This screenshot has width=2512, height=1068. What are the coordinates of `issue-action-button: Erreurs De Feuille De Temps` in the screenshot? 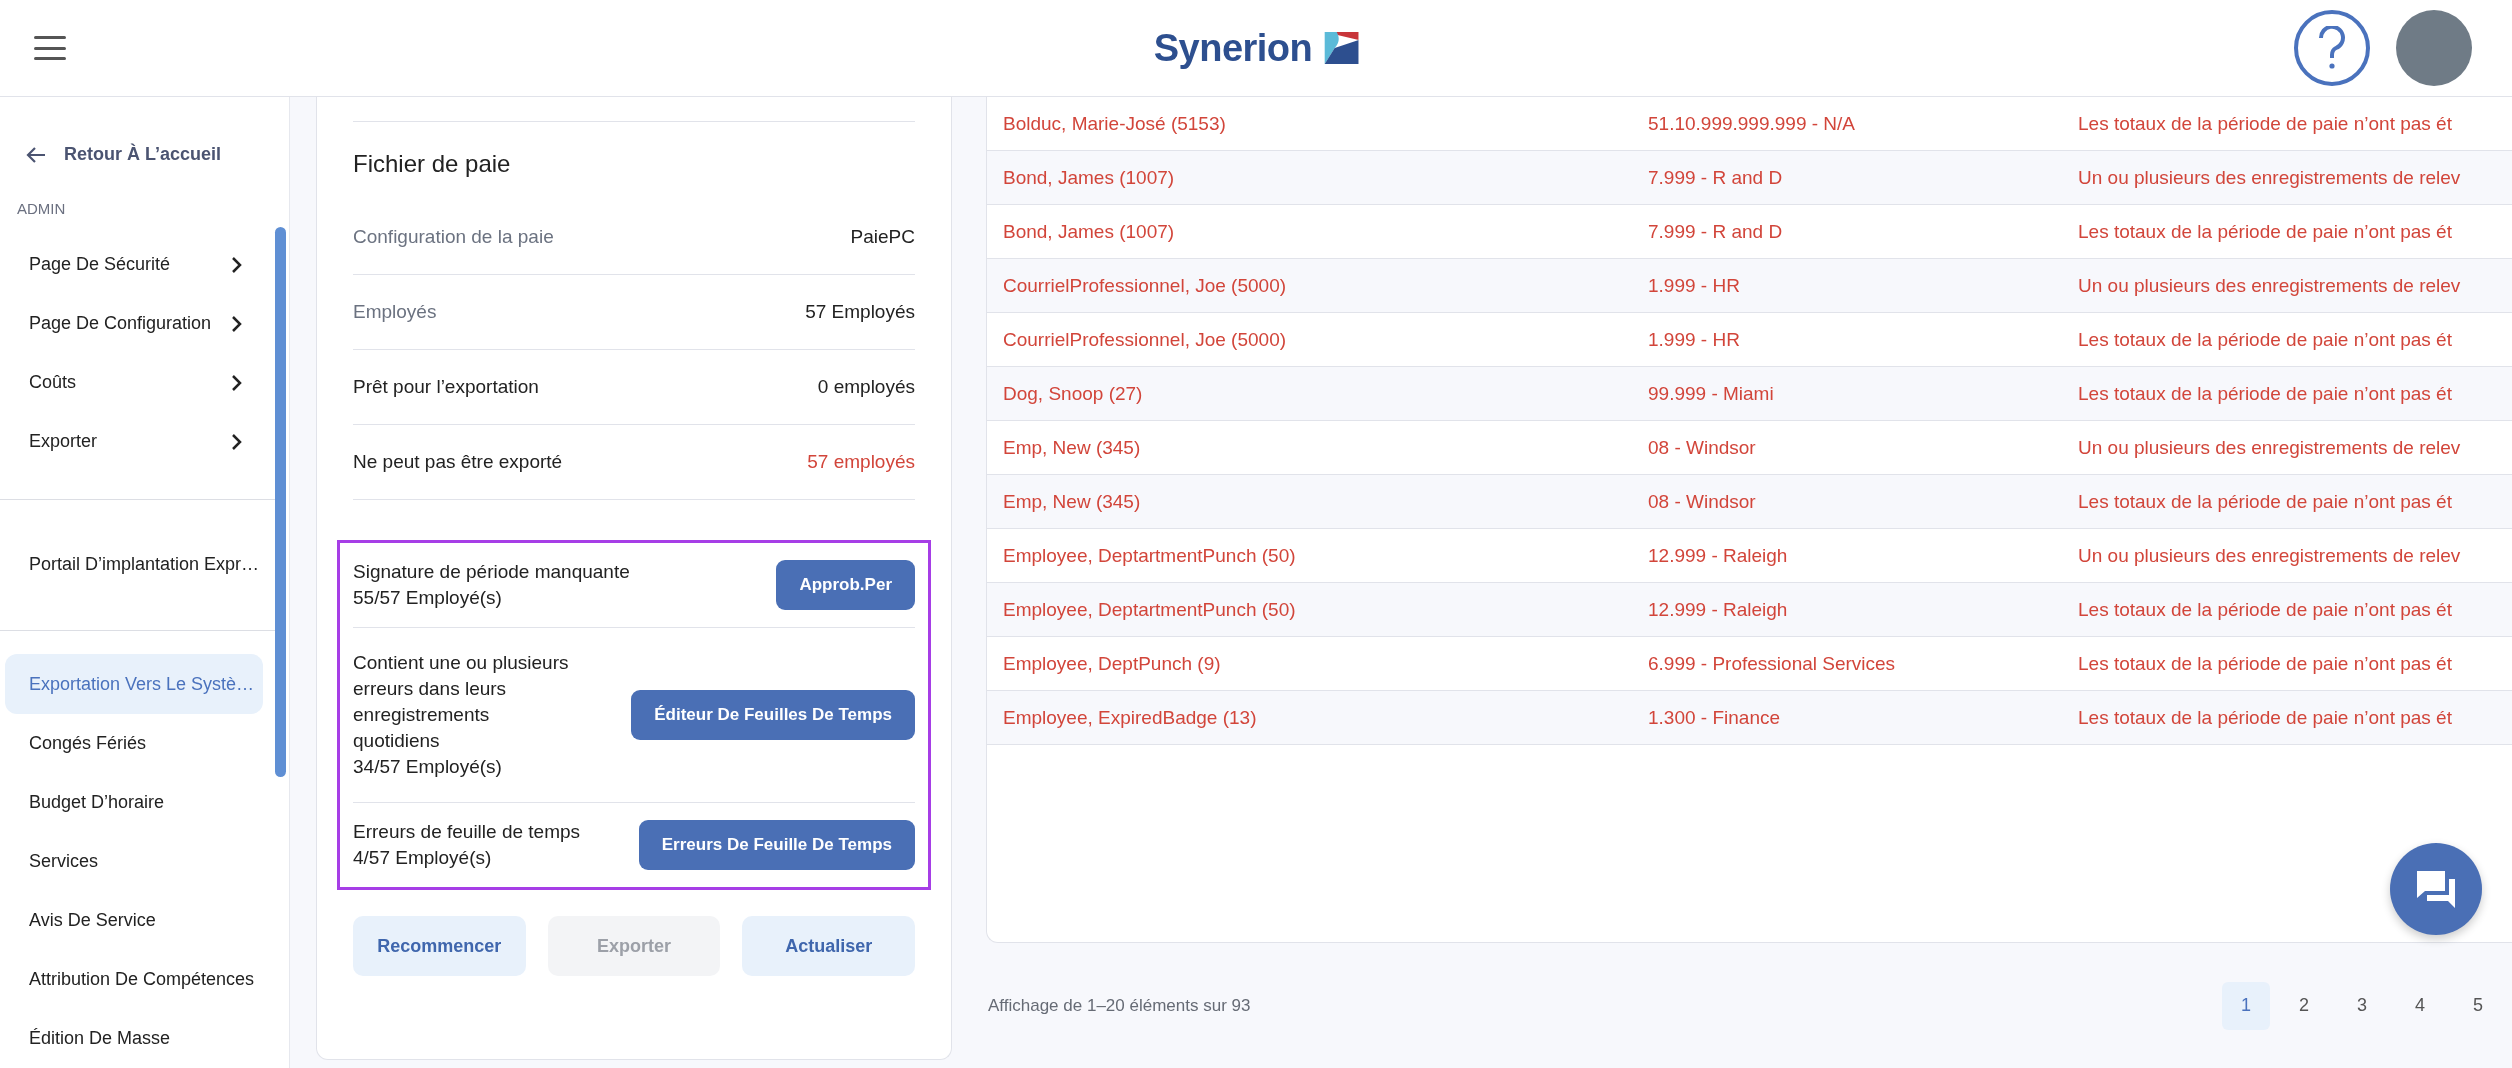 It's located at (776, 845).